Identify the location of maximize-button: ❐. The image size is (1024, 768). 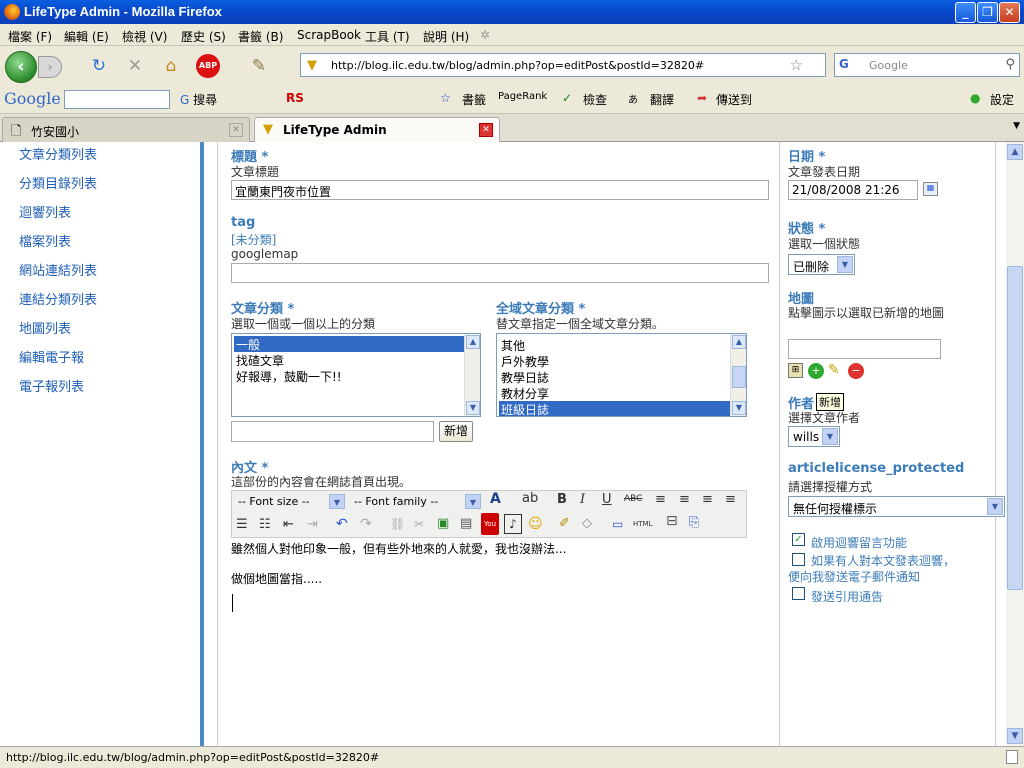
(987, 12).